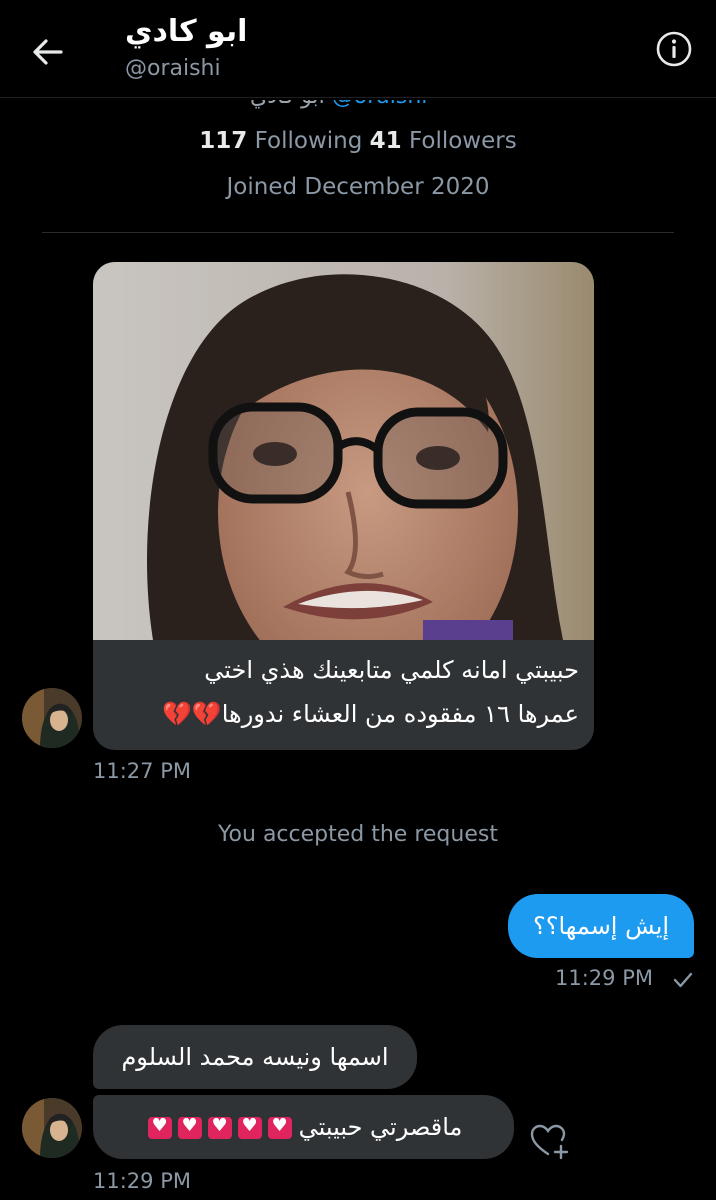 Image resolution: width=716 pixels, height=1200 pixels. I want to click on profile-divider, so click(358, 232).